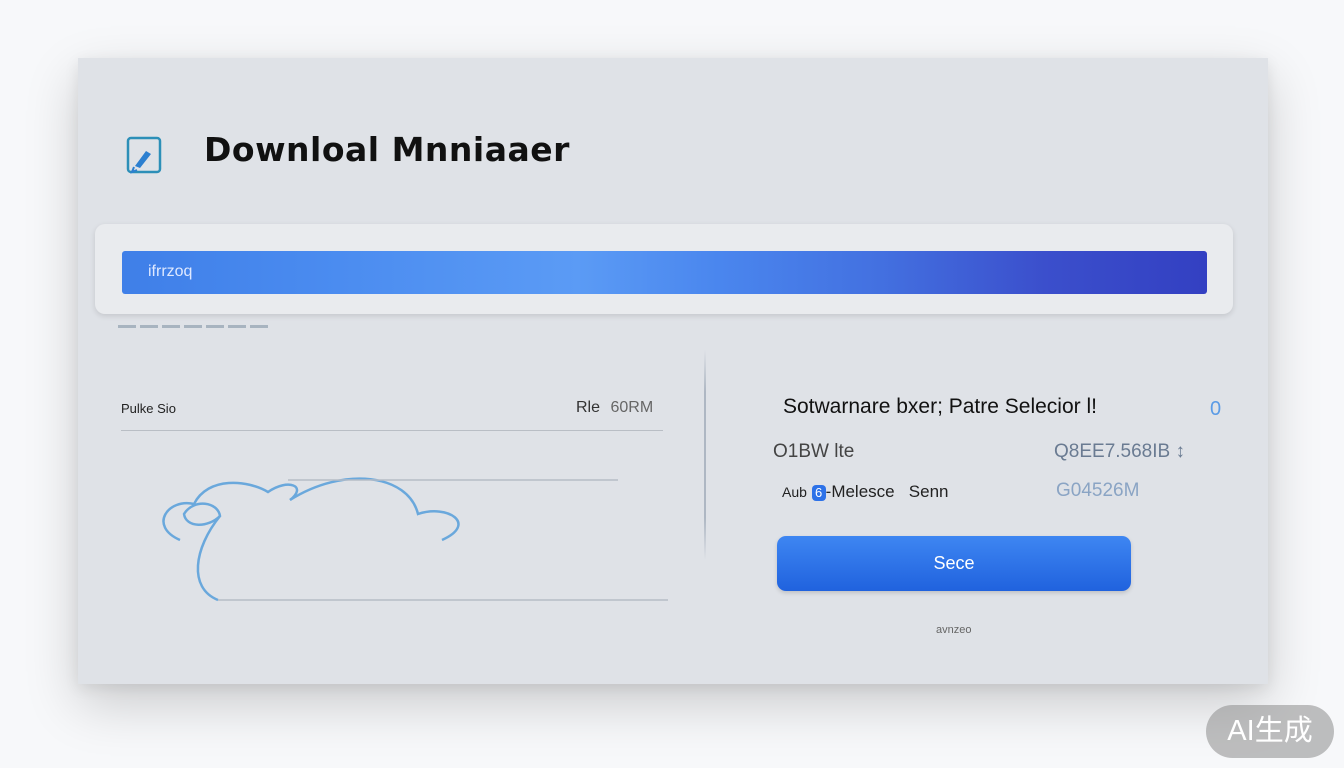  What do you see at coordinates (940, 406) in the screenshot?
I see `selector-title: Sotwarnare bxer; Patre Selecior l!` at bounding box center [940, 406].